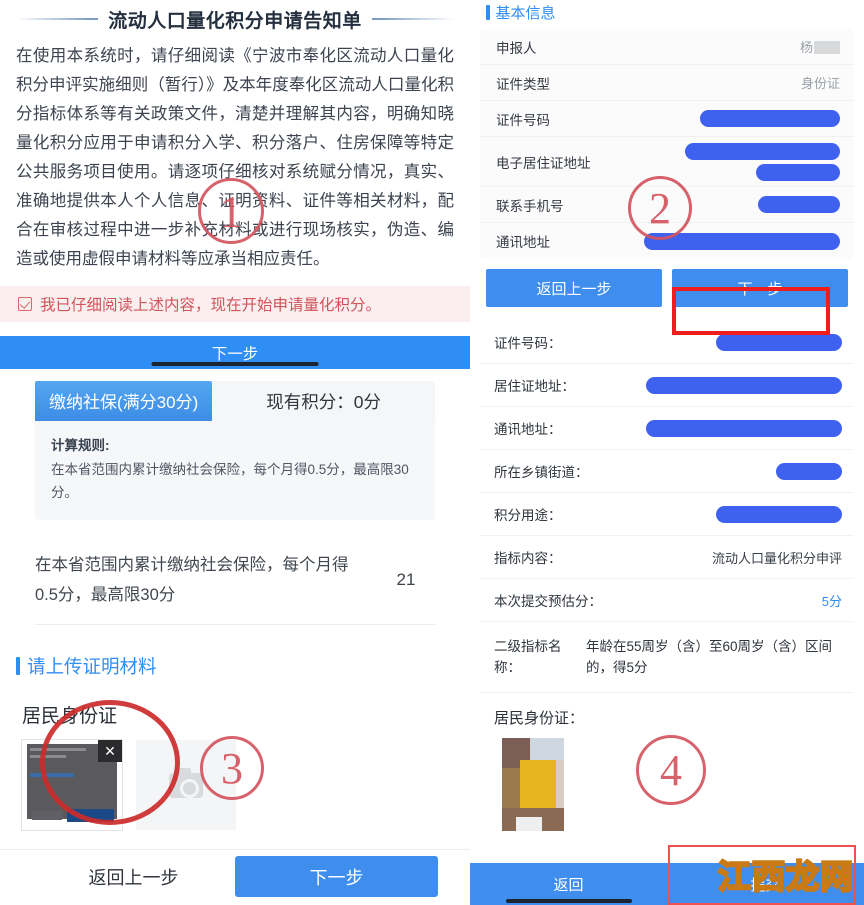 The image size is (864, 905). What do you see at coordinates (230, 481) in the screenshot?
I see `rule-body: 在本省范围内累计缴纳社会保险，每个月得0.5分，最高限30分。` at bounding box center [230, 481].